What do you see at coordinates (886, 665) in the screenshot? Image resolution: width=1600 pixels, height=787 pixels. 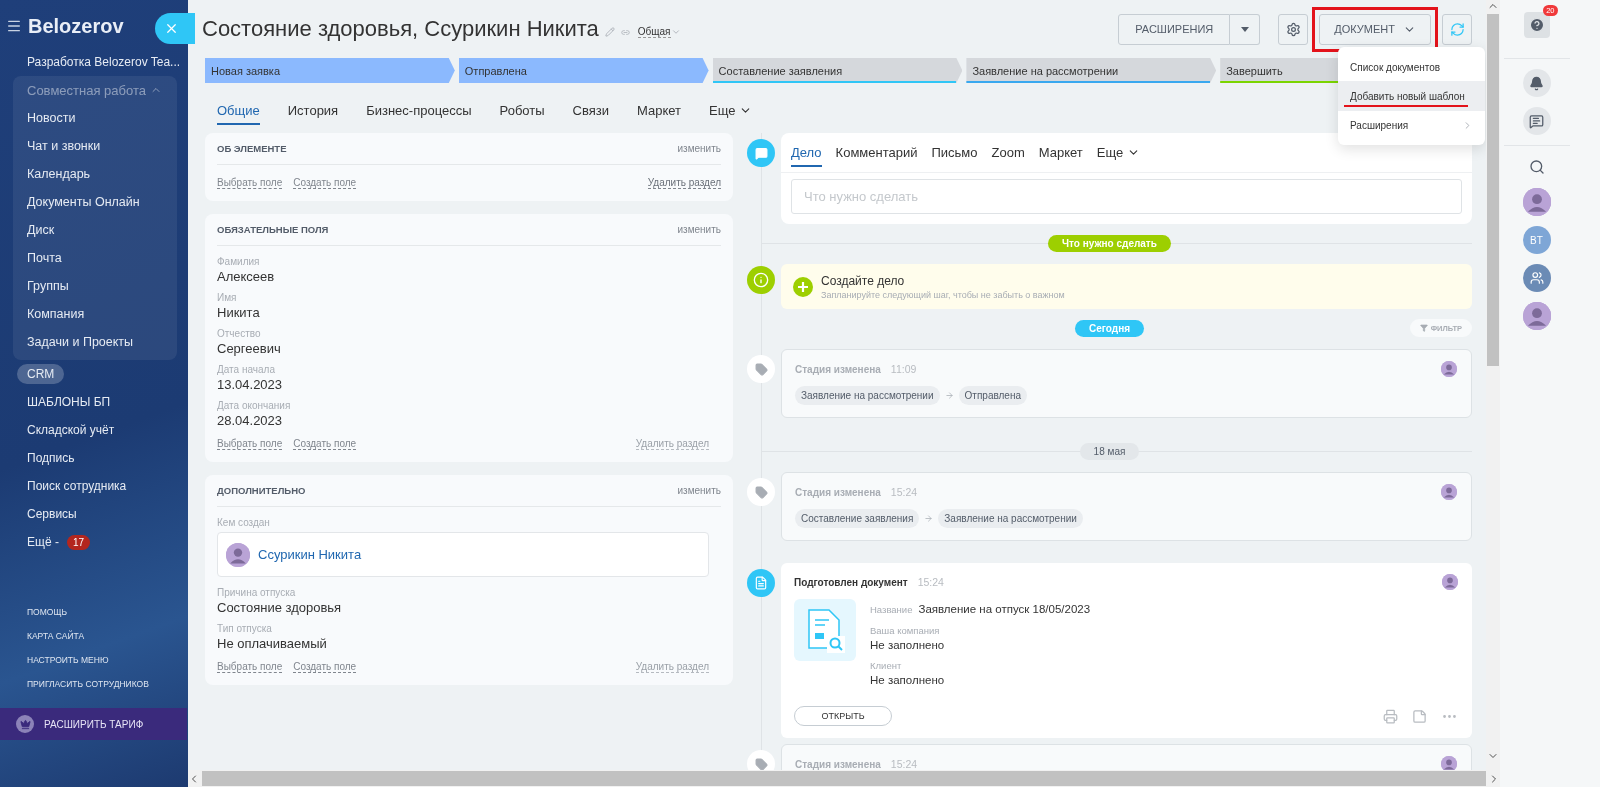 I see `field-label: Клиент` at bounding box center [886, 665].